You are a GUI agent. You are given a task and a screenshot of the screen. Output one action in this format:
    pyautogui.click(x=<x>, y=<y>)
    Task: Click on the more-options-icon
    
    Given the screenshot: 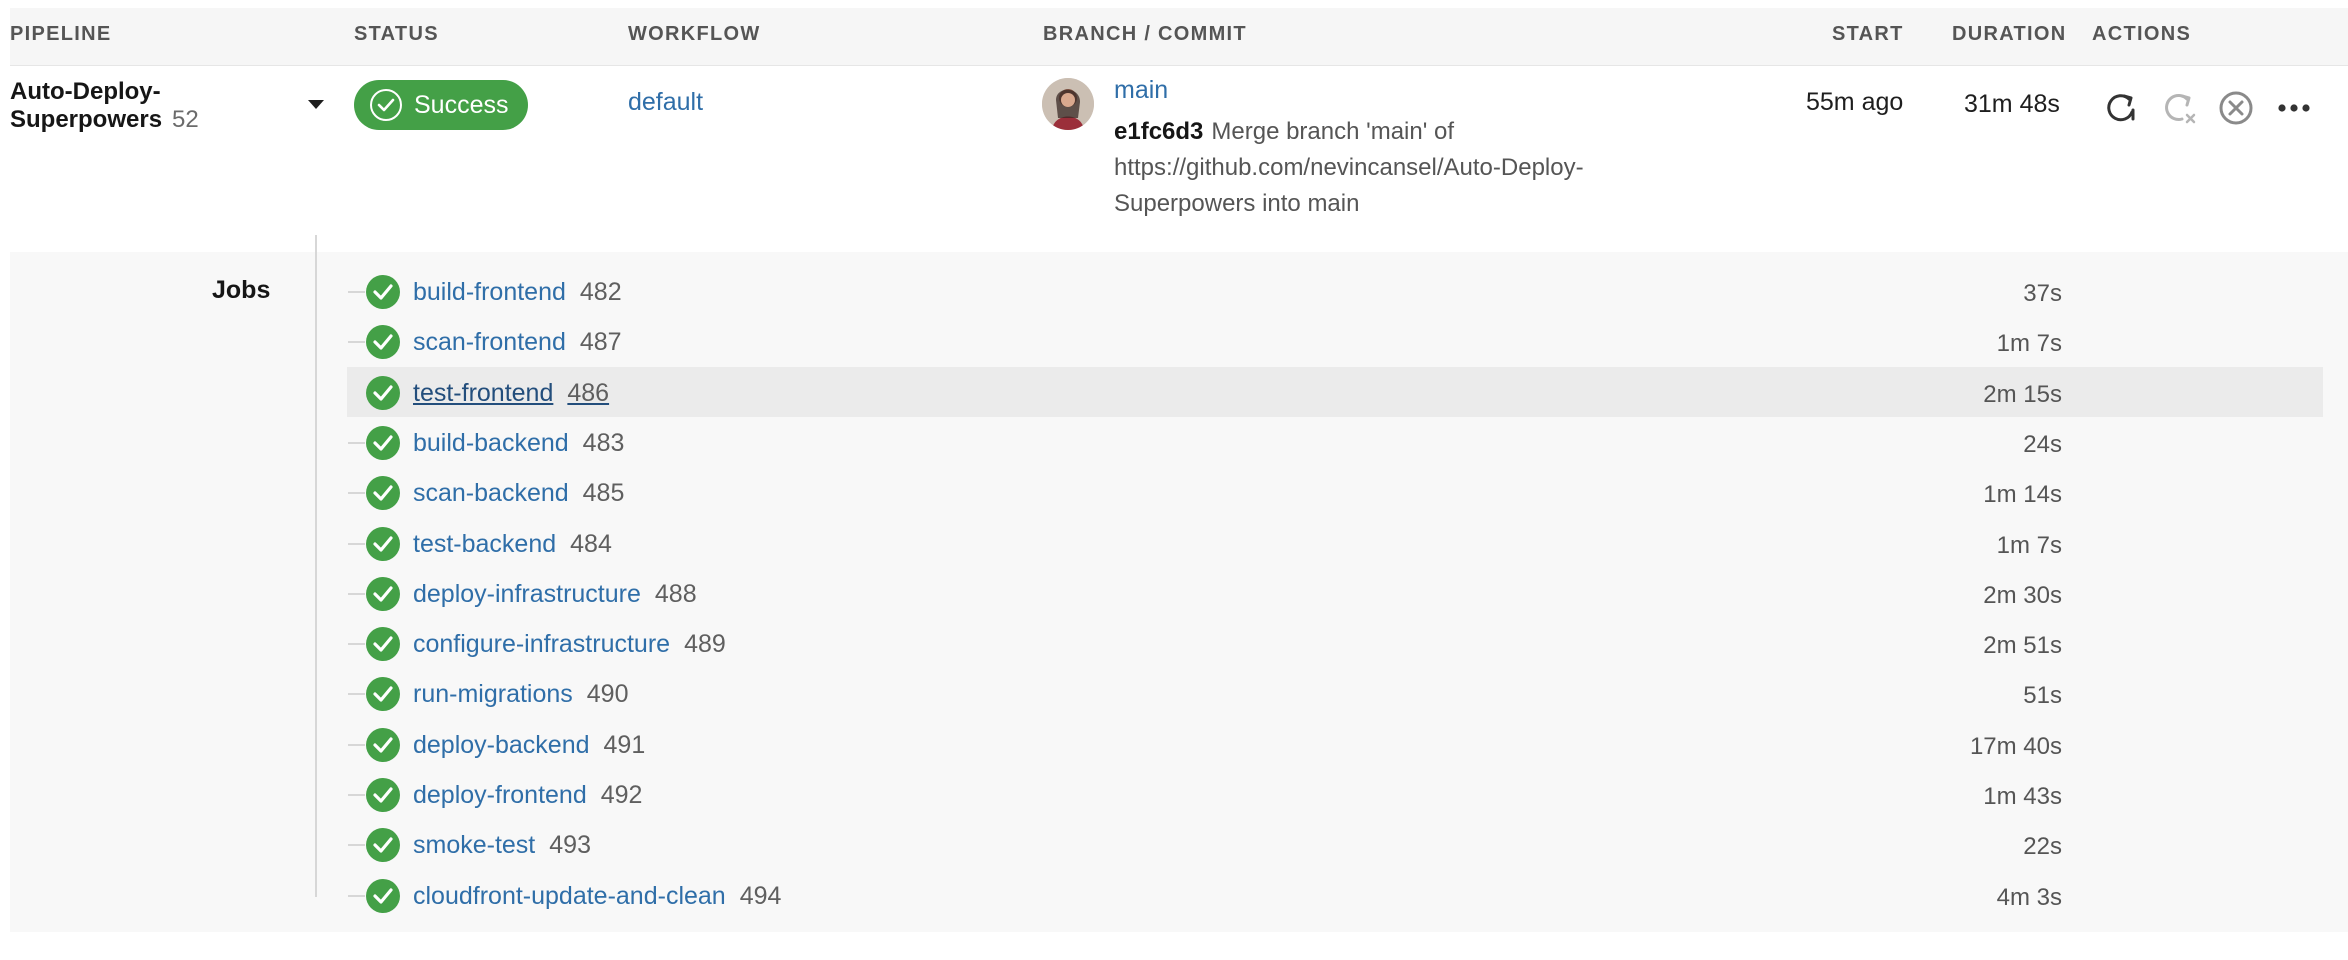 What is the action you would take?
    pyautogui.click(x=2294, y=108)
    